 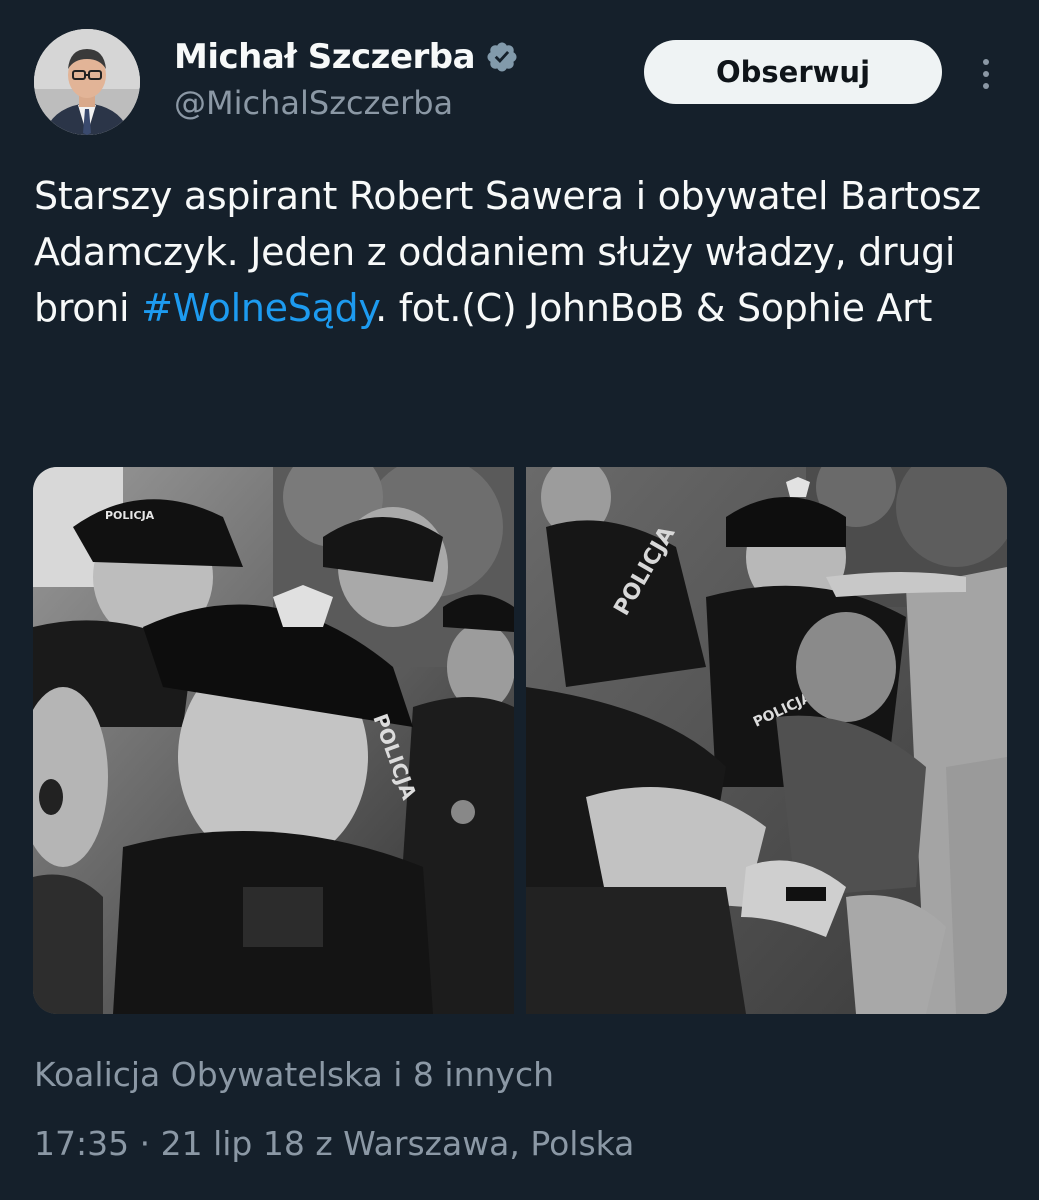 I want to click on author-display-name: Michał Szczerba, so click(x=325, y=57).